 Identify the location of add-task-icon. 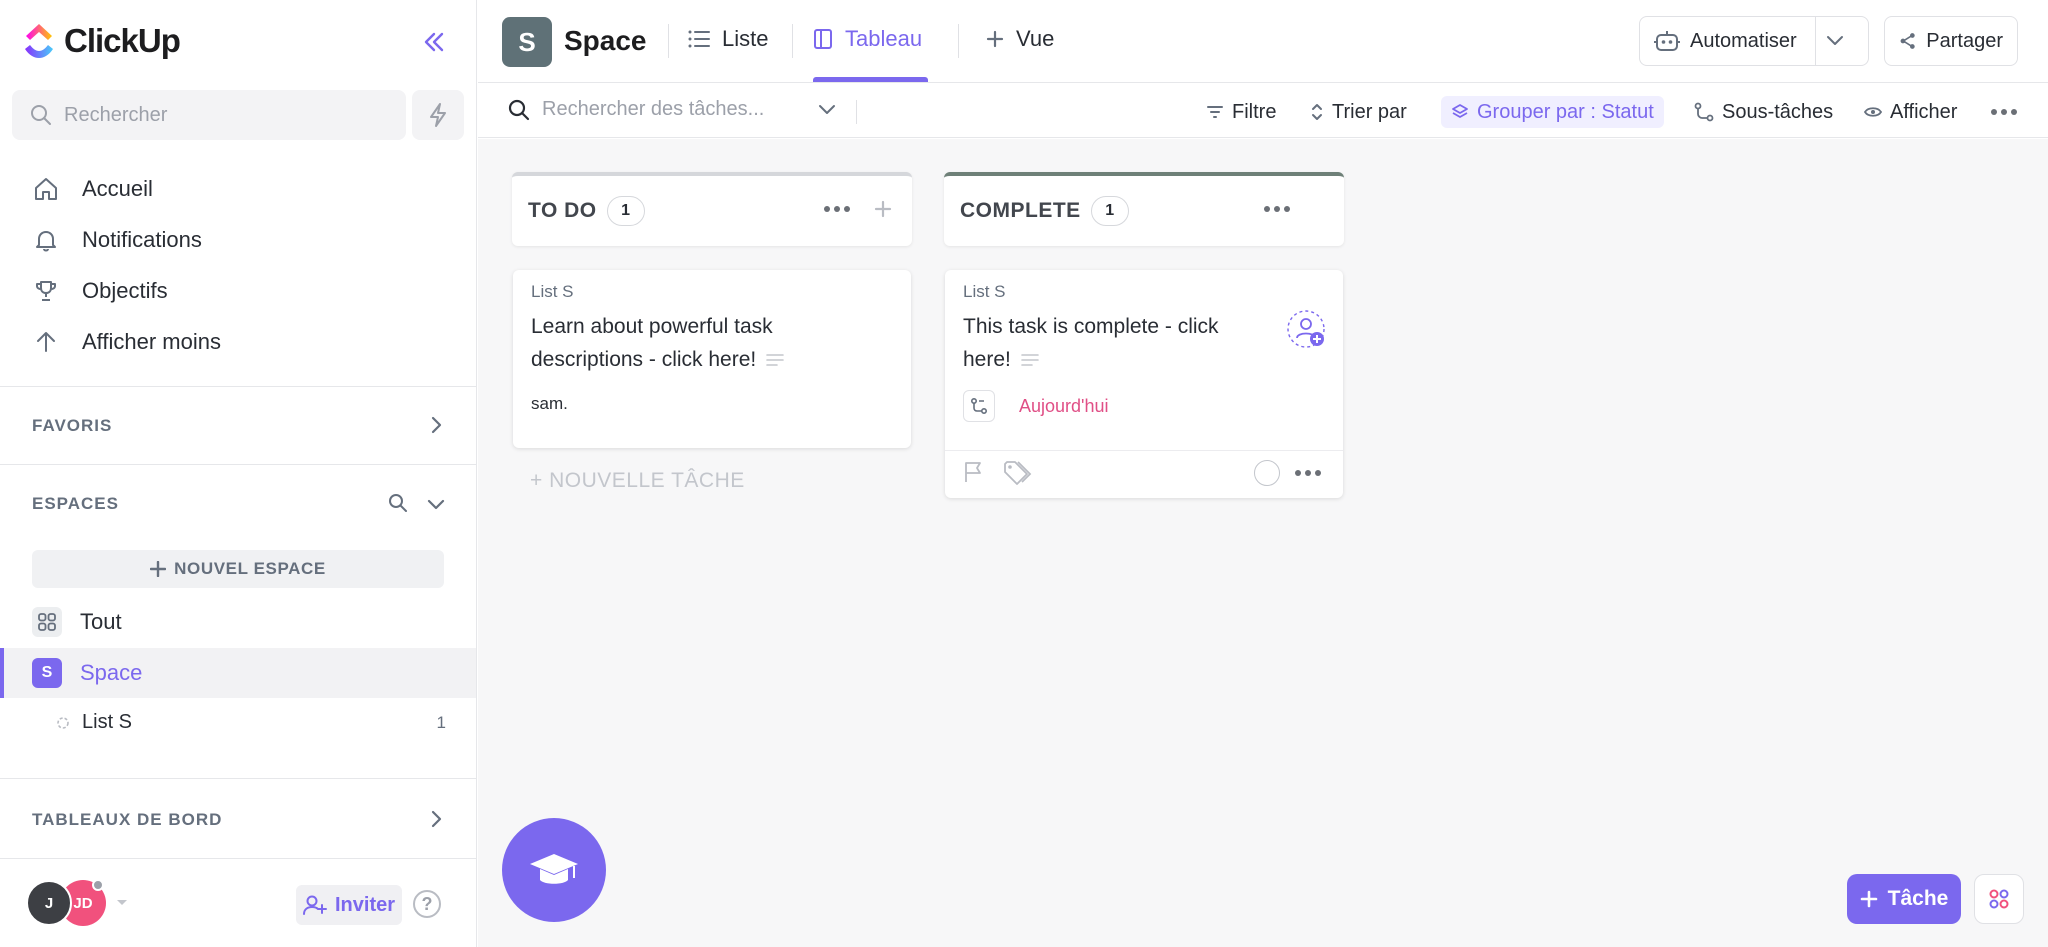
(883, 209).